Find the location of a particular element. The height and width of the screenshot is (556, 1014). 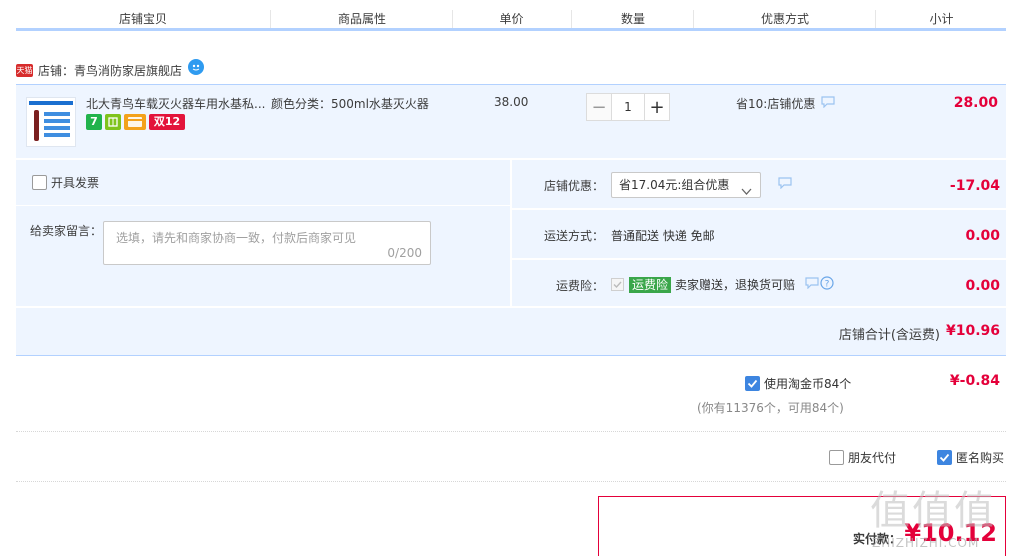

item-subtotal: 28.00 is located at coordinates (975, 103).